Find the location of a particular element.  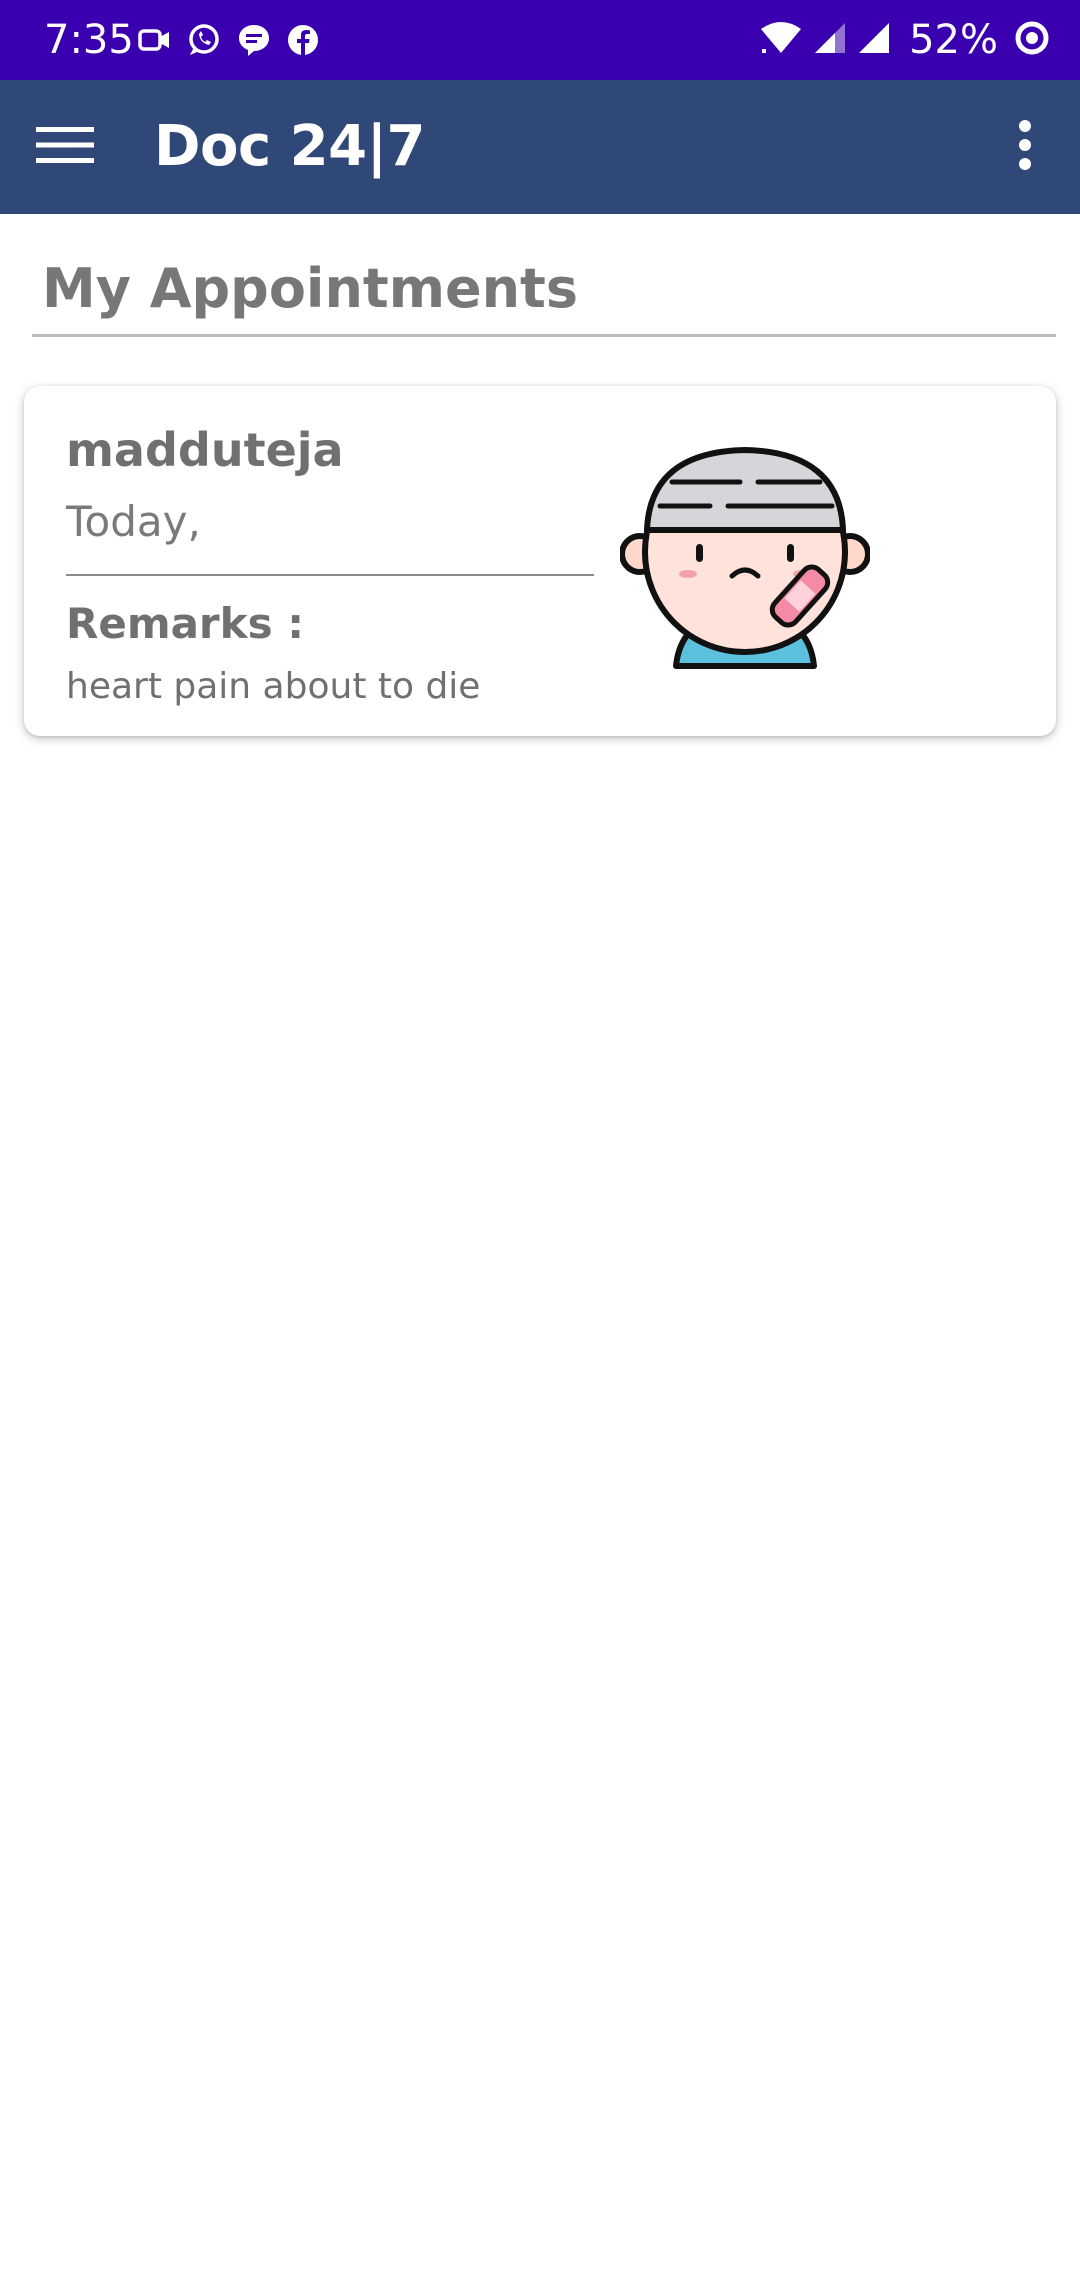

facebook-icon is located at coordinates (303, 40).